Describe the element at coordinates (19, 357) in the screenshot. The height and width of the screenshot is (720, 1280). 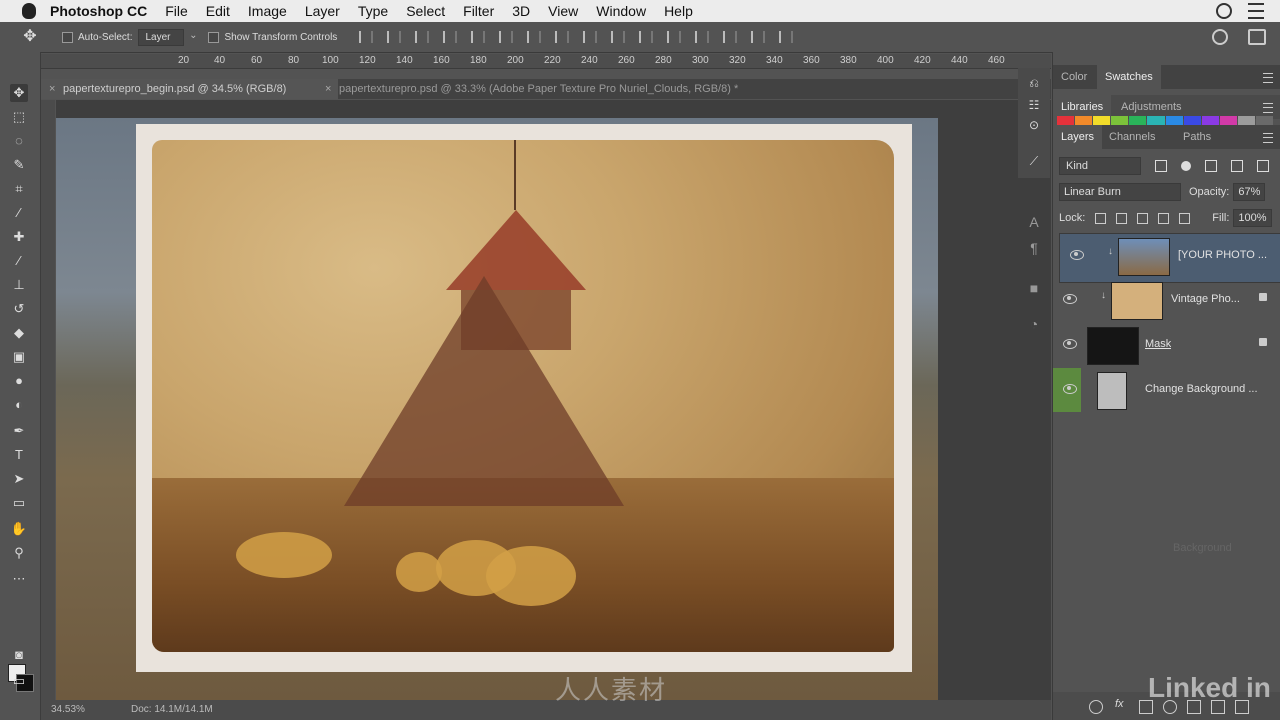
I see `gradient-tool-icon: ▣` at that location.